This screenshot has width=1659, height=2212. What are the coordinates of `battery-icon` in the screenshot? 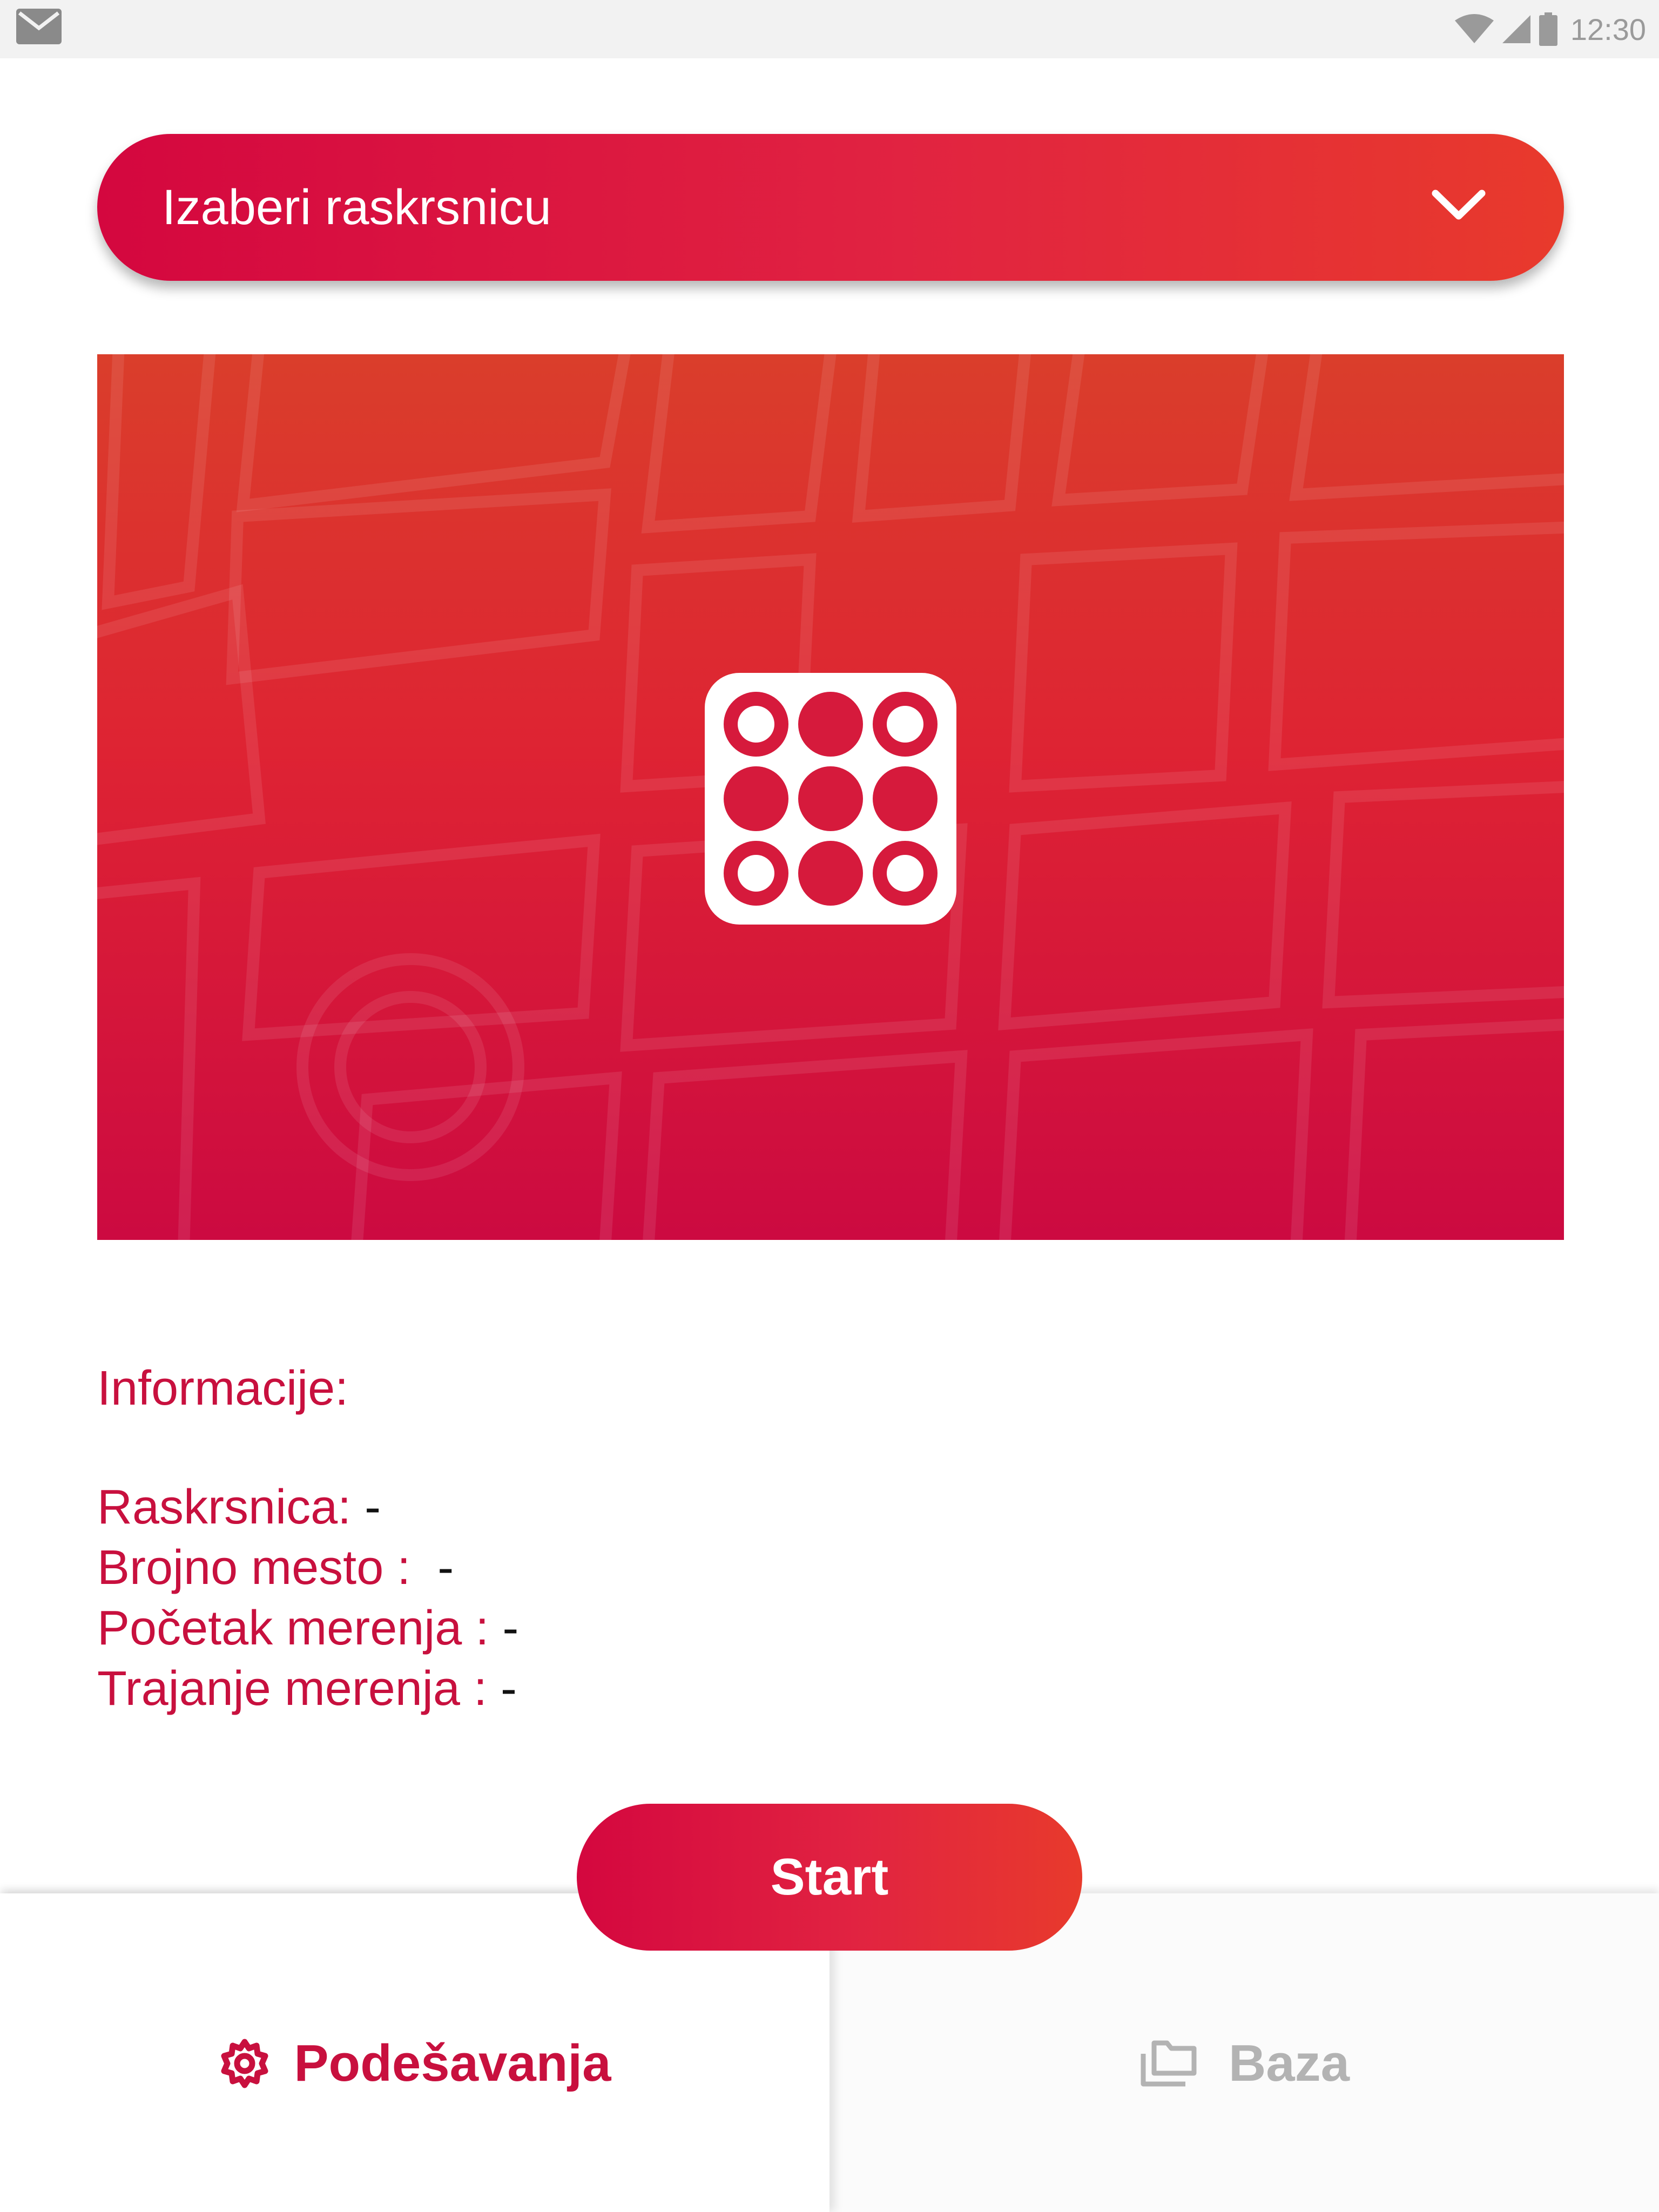 It's located at (1548, 29).